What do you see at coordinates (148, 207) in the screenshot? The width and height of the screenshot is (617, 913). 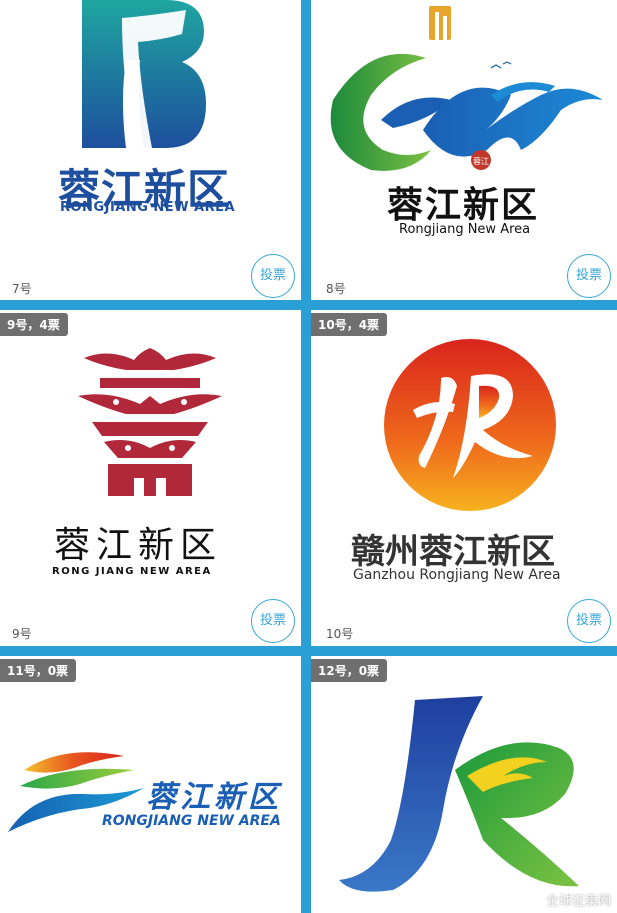 I see `logo-7-english-title: RONGJIANG NEW AREA` at bounding box center [148, 207].